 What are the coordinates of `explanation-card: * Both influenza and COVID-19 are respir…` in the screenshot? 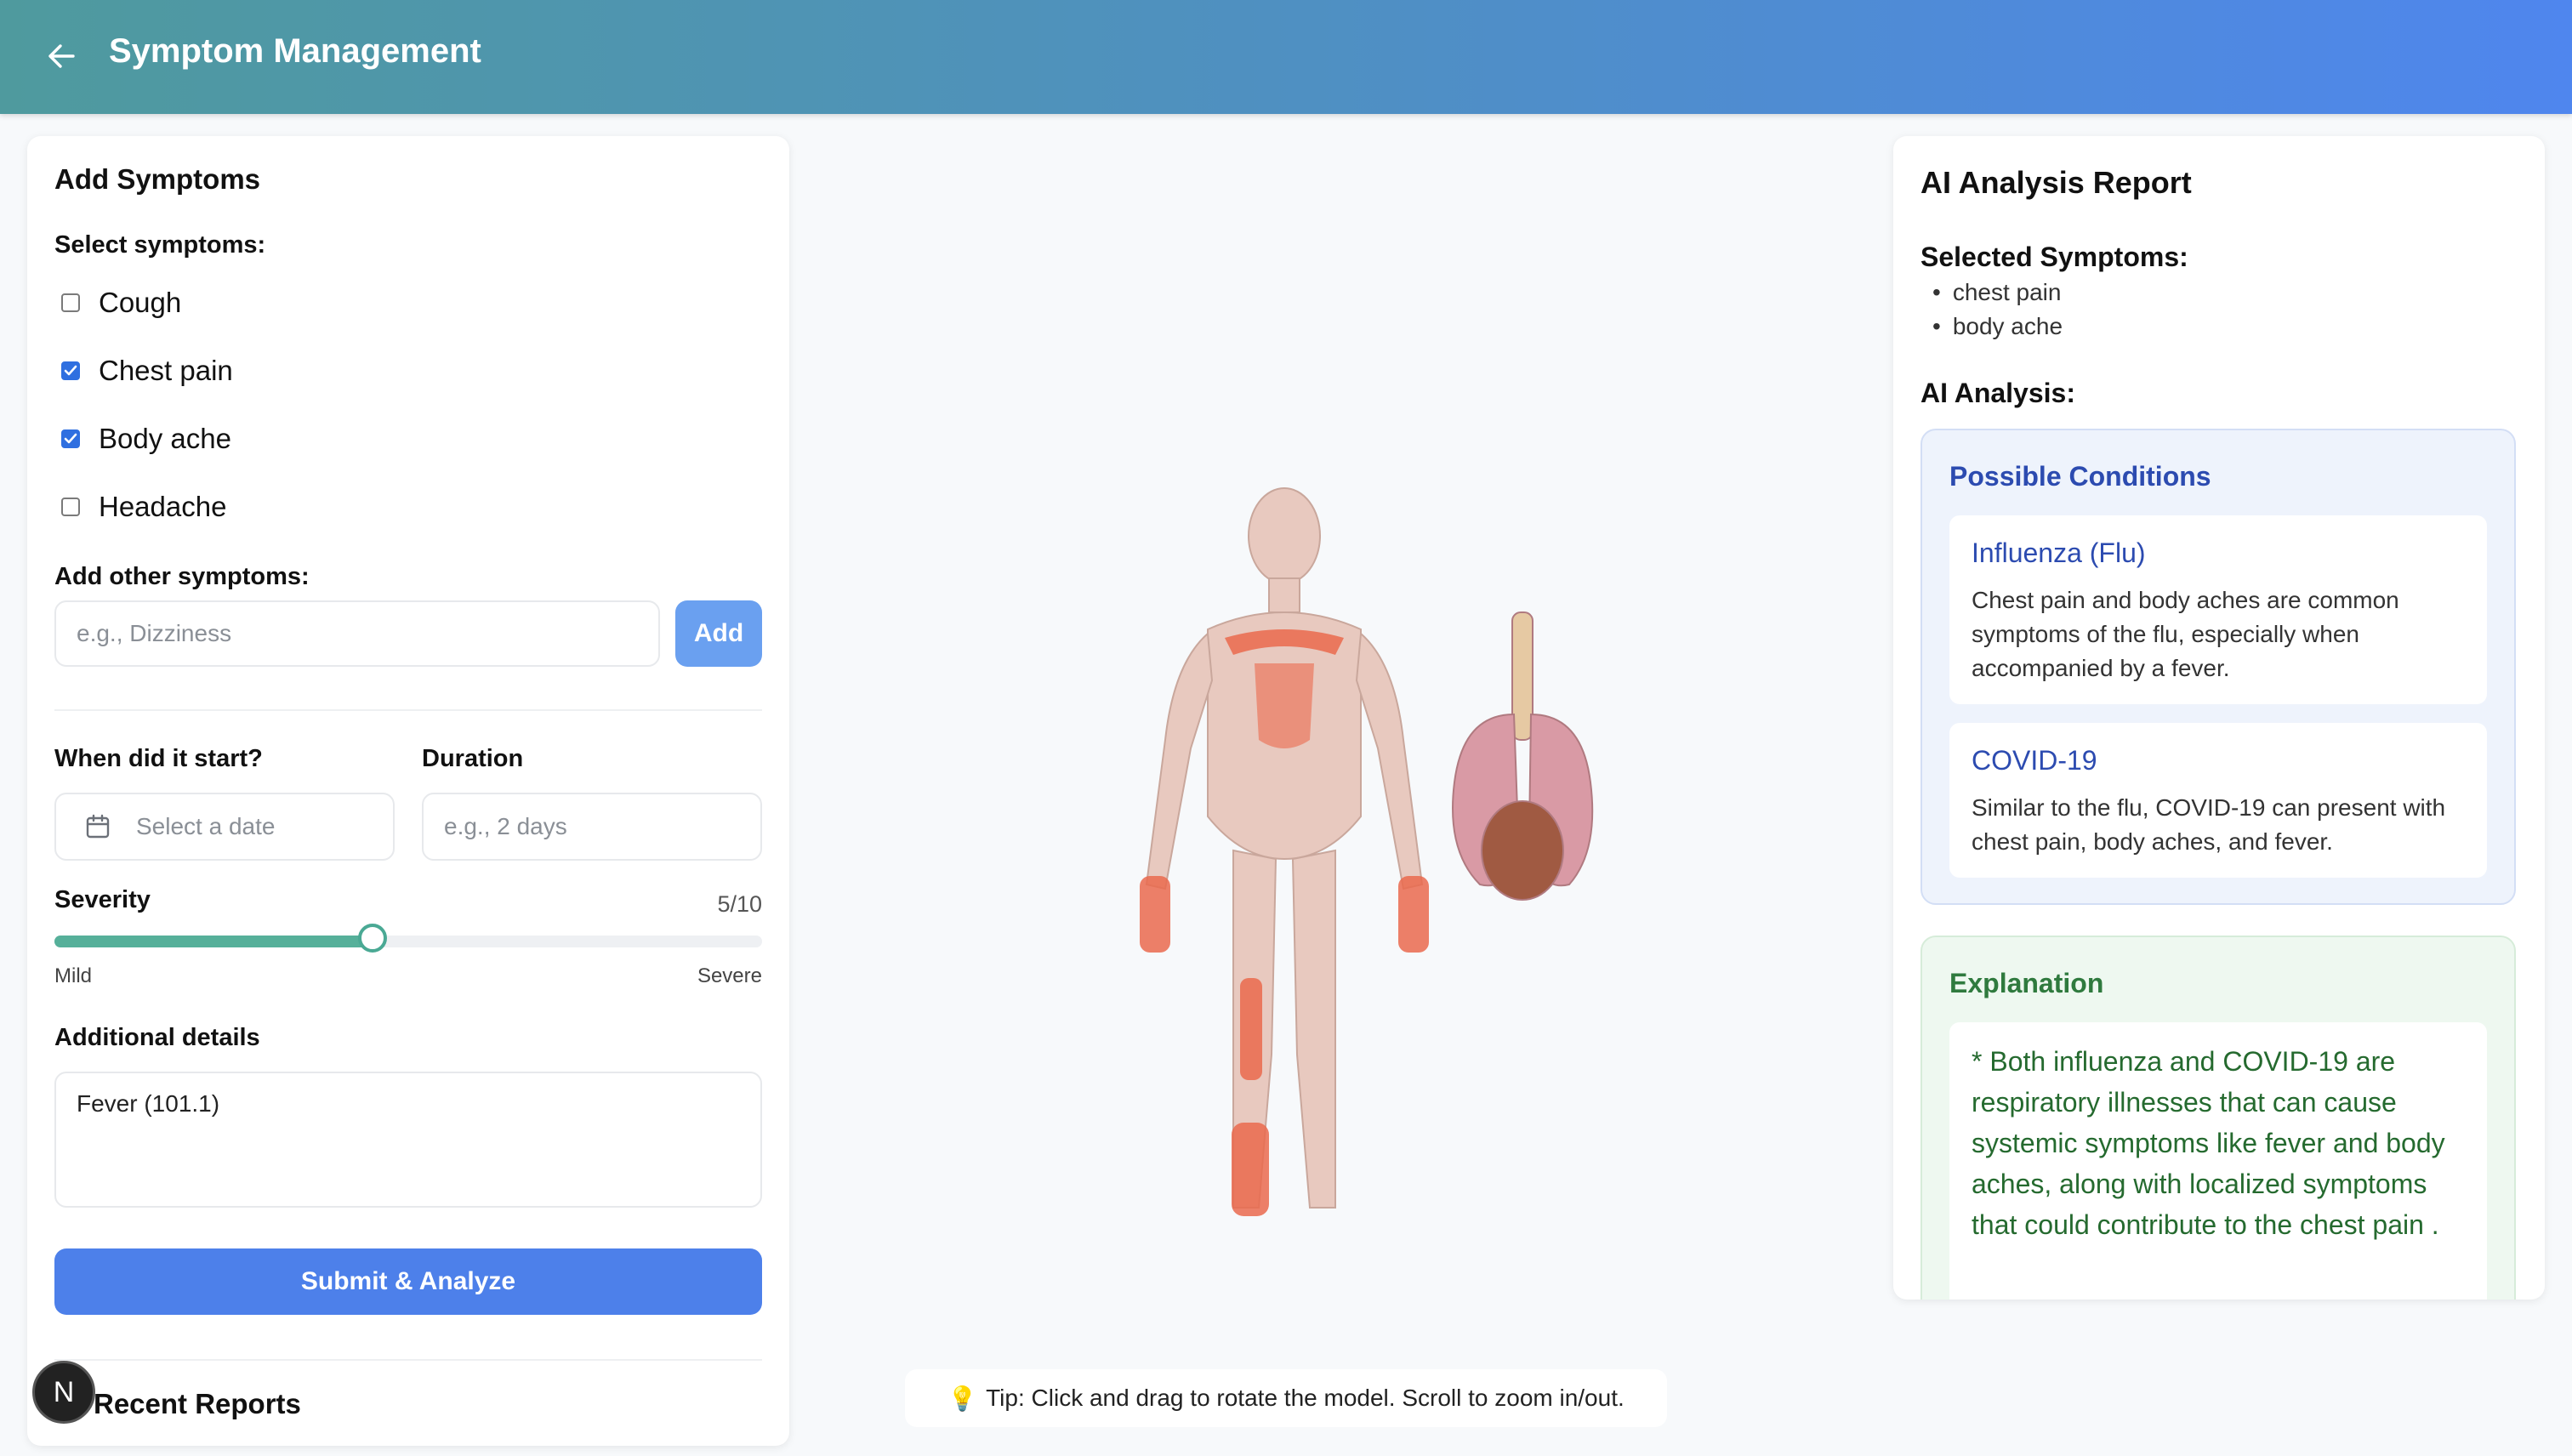 It's located at (2218, 1161).